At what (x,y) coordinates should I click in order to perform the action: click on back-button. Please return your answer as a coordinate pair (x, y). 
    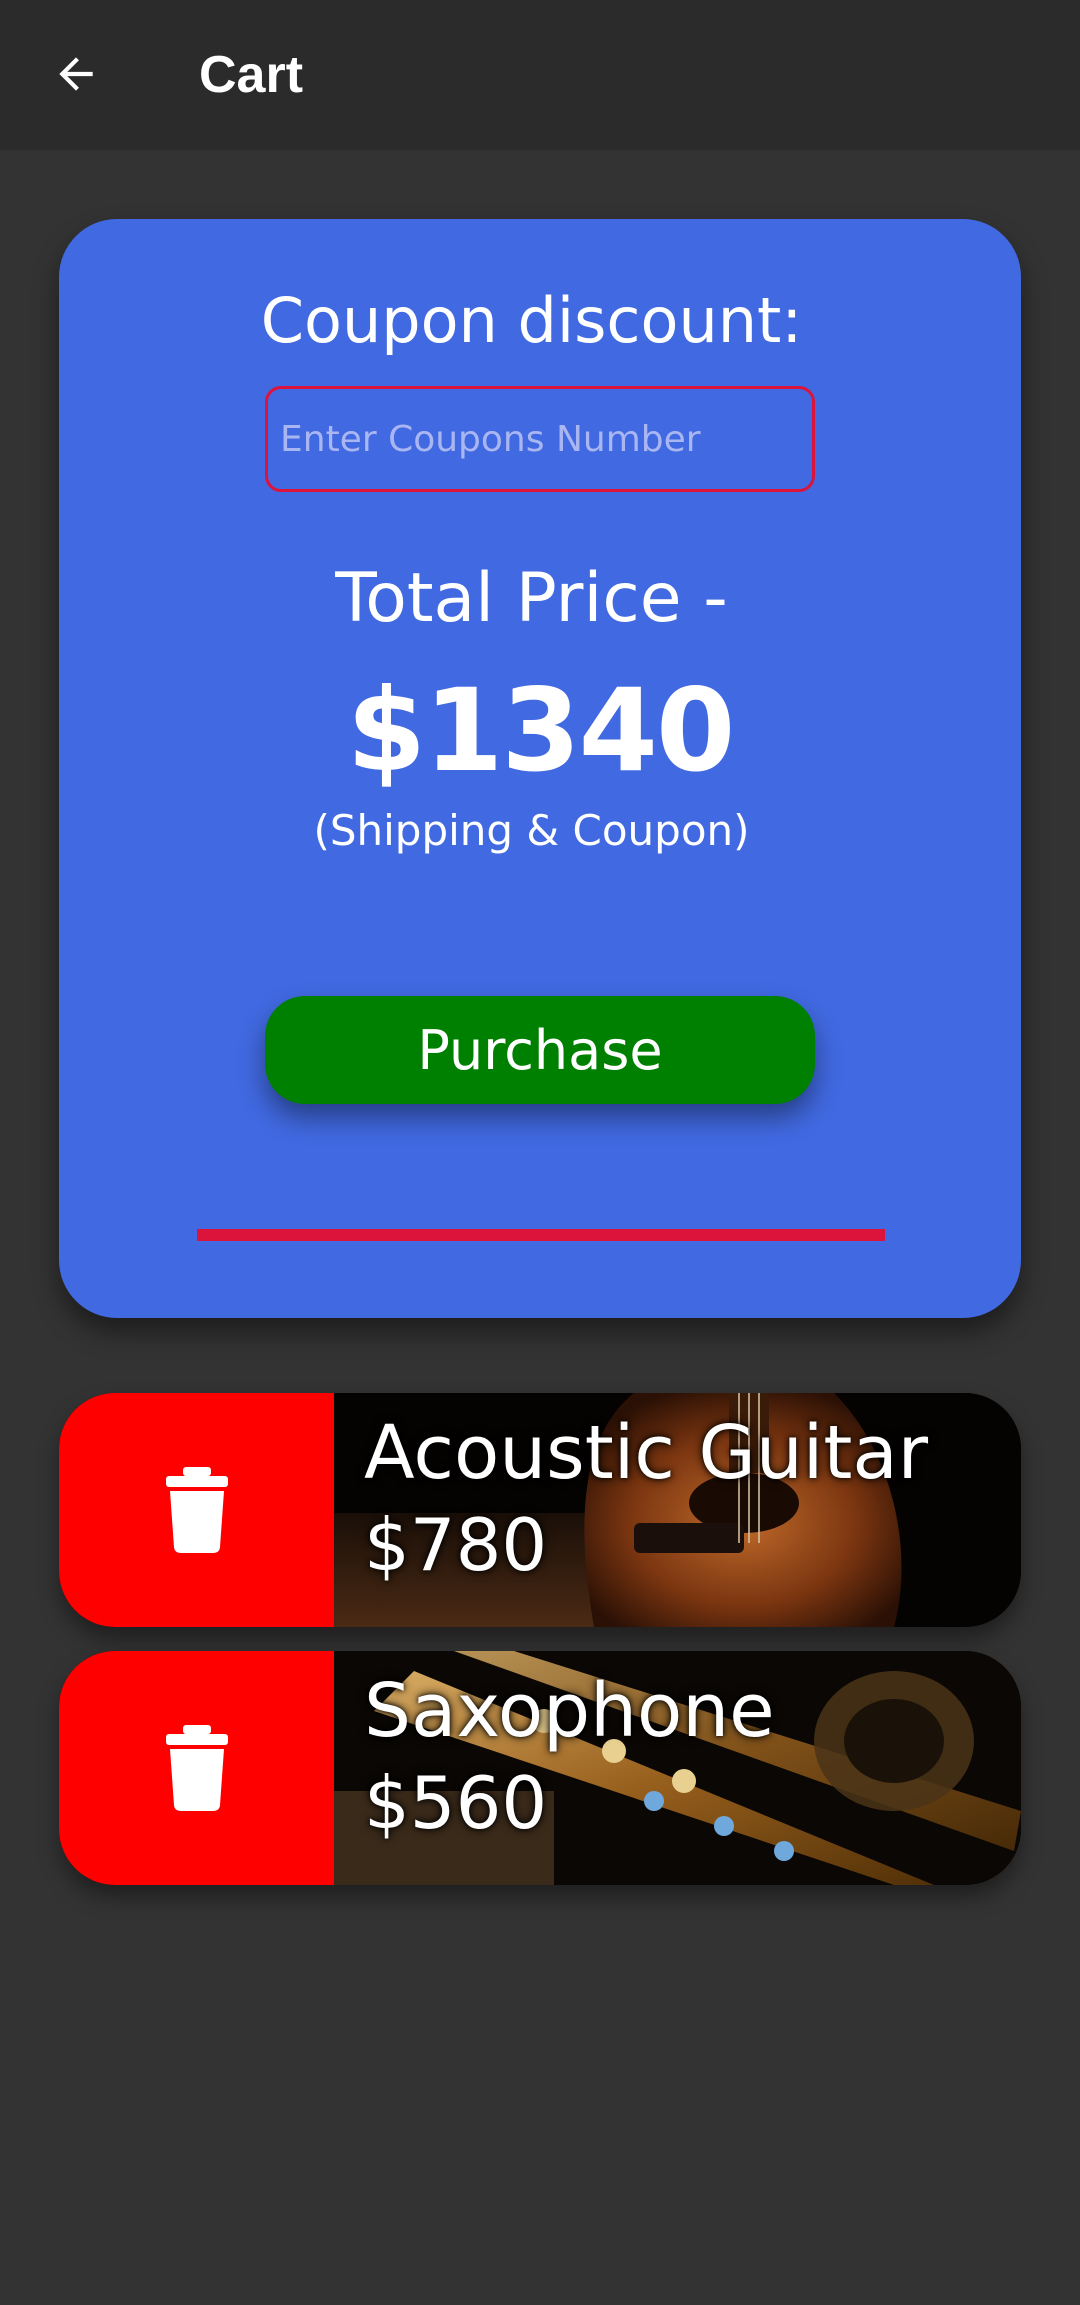
    Looking at the image, I should click on (76, 74).